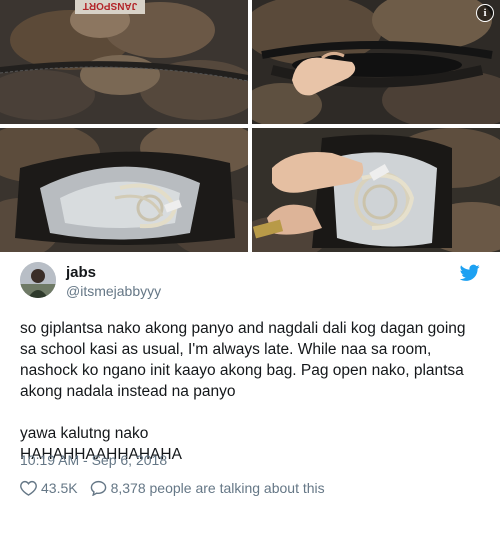 Image resolution: width=500 pixels, height=547 pixels. Describe the element at coordinates (217, 488) in the screenshot. I see `conversation-count: 8,378 people are talking about this` at that location.